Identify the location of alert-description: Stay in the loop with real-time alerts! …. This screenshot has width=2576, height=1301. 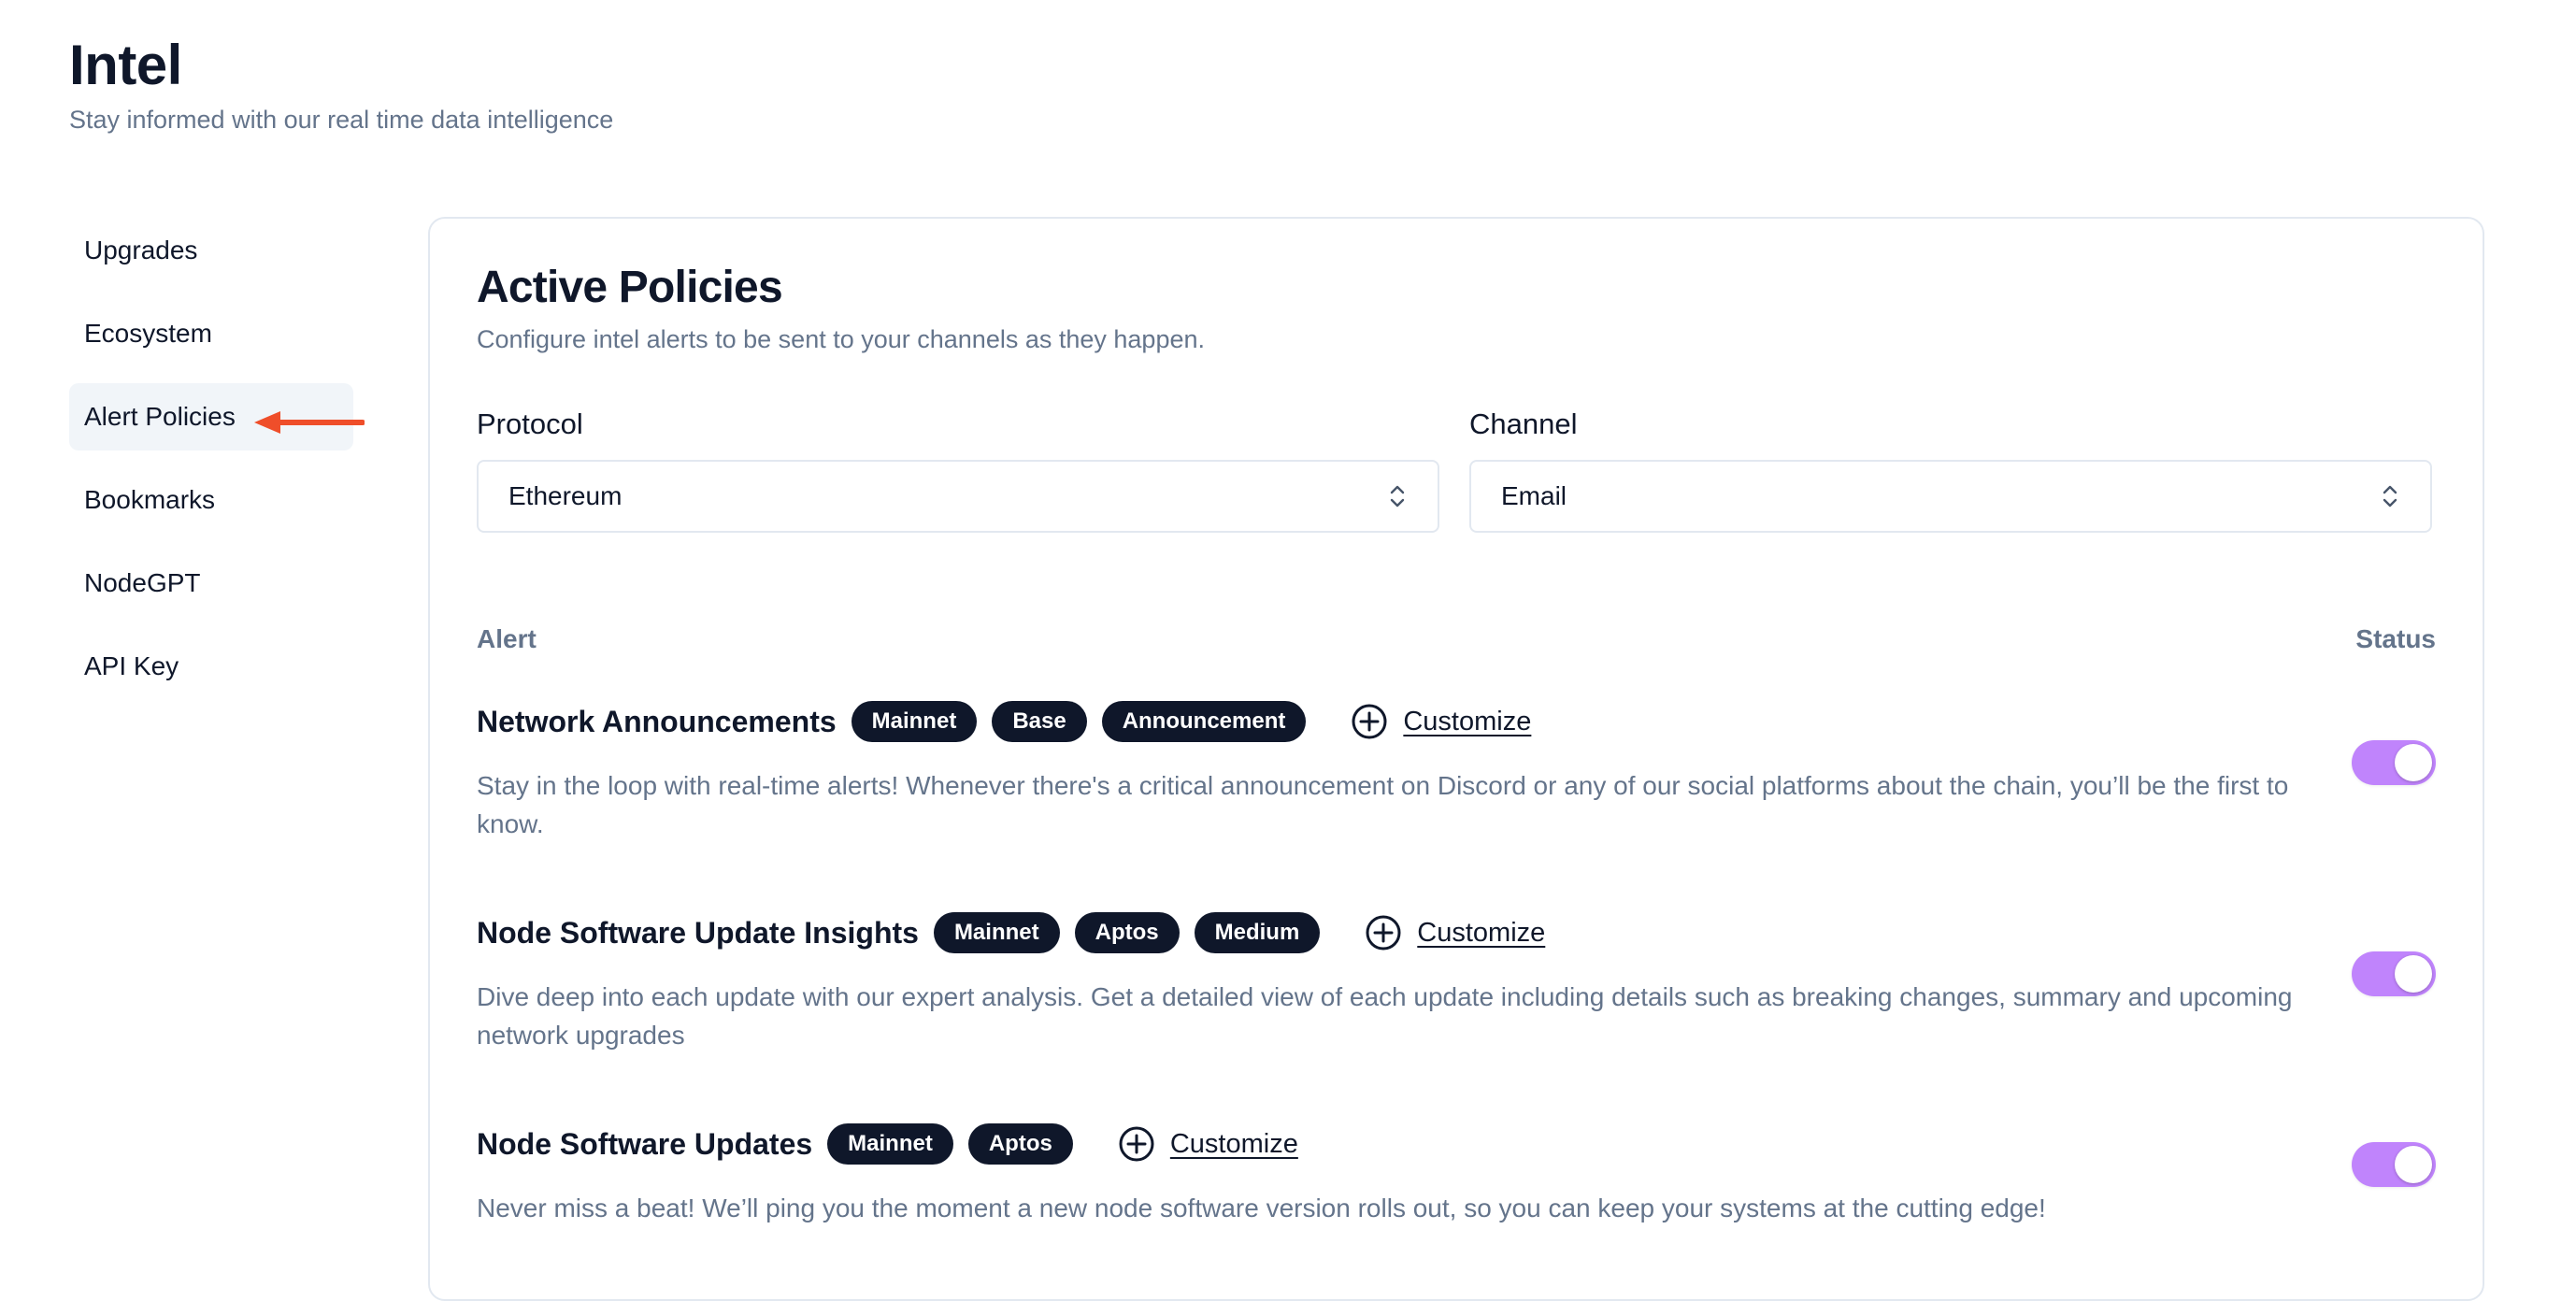
(1383, 804).